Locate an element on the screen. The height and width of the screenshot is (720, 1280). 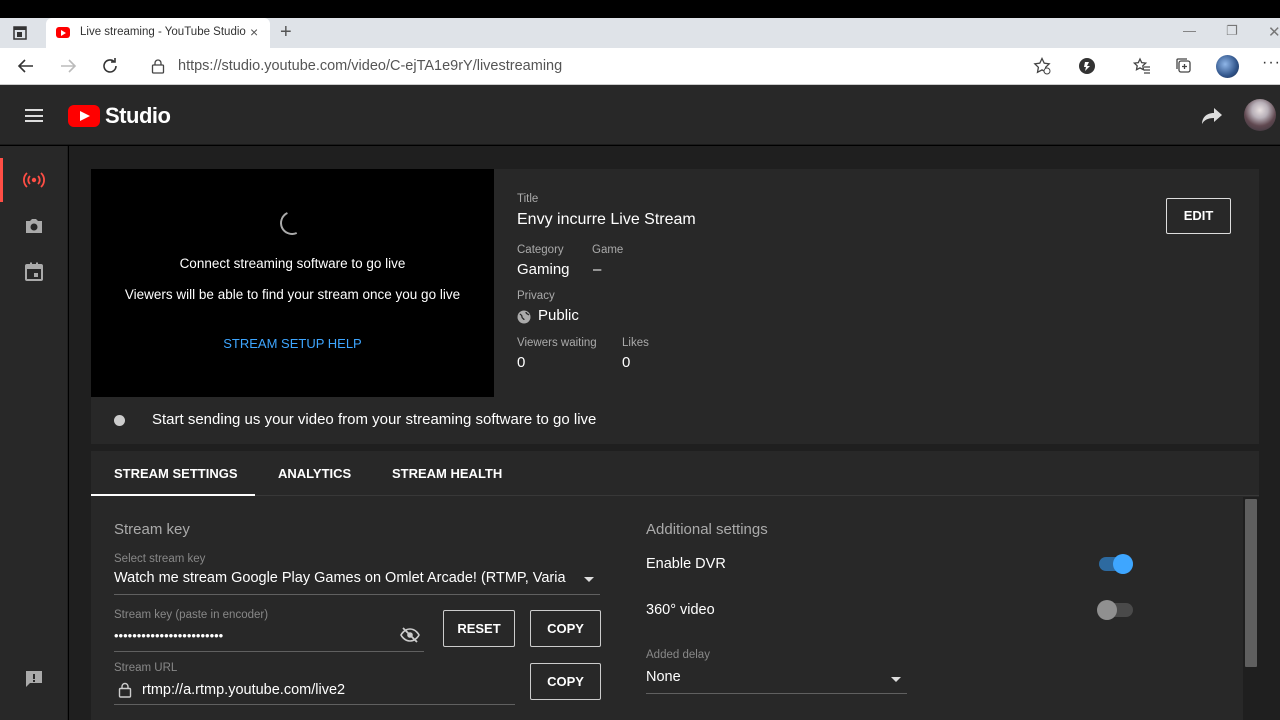
stream-key-label: Stream key (paste in encoder) is located at coordinates (191, 615).